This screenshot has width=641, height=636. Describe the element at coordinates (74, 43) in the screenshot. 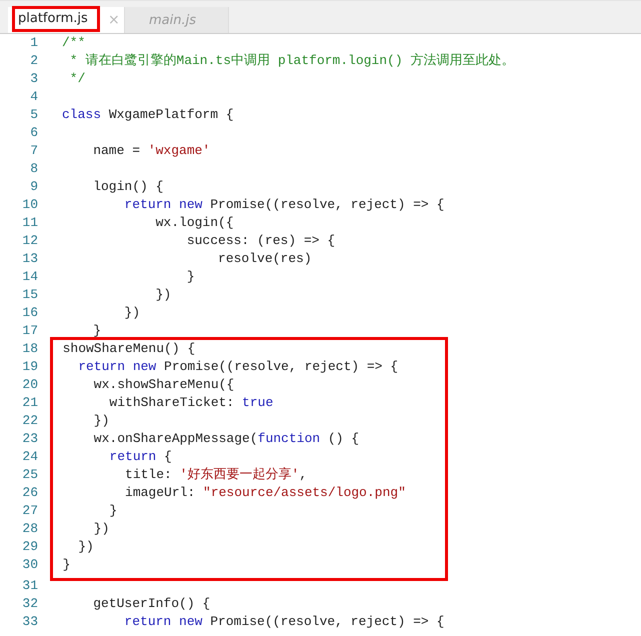

I see `code-line: /**` at that location.